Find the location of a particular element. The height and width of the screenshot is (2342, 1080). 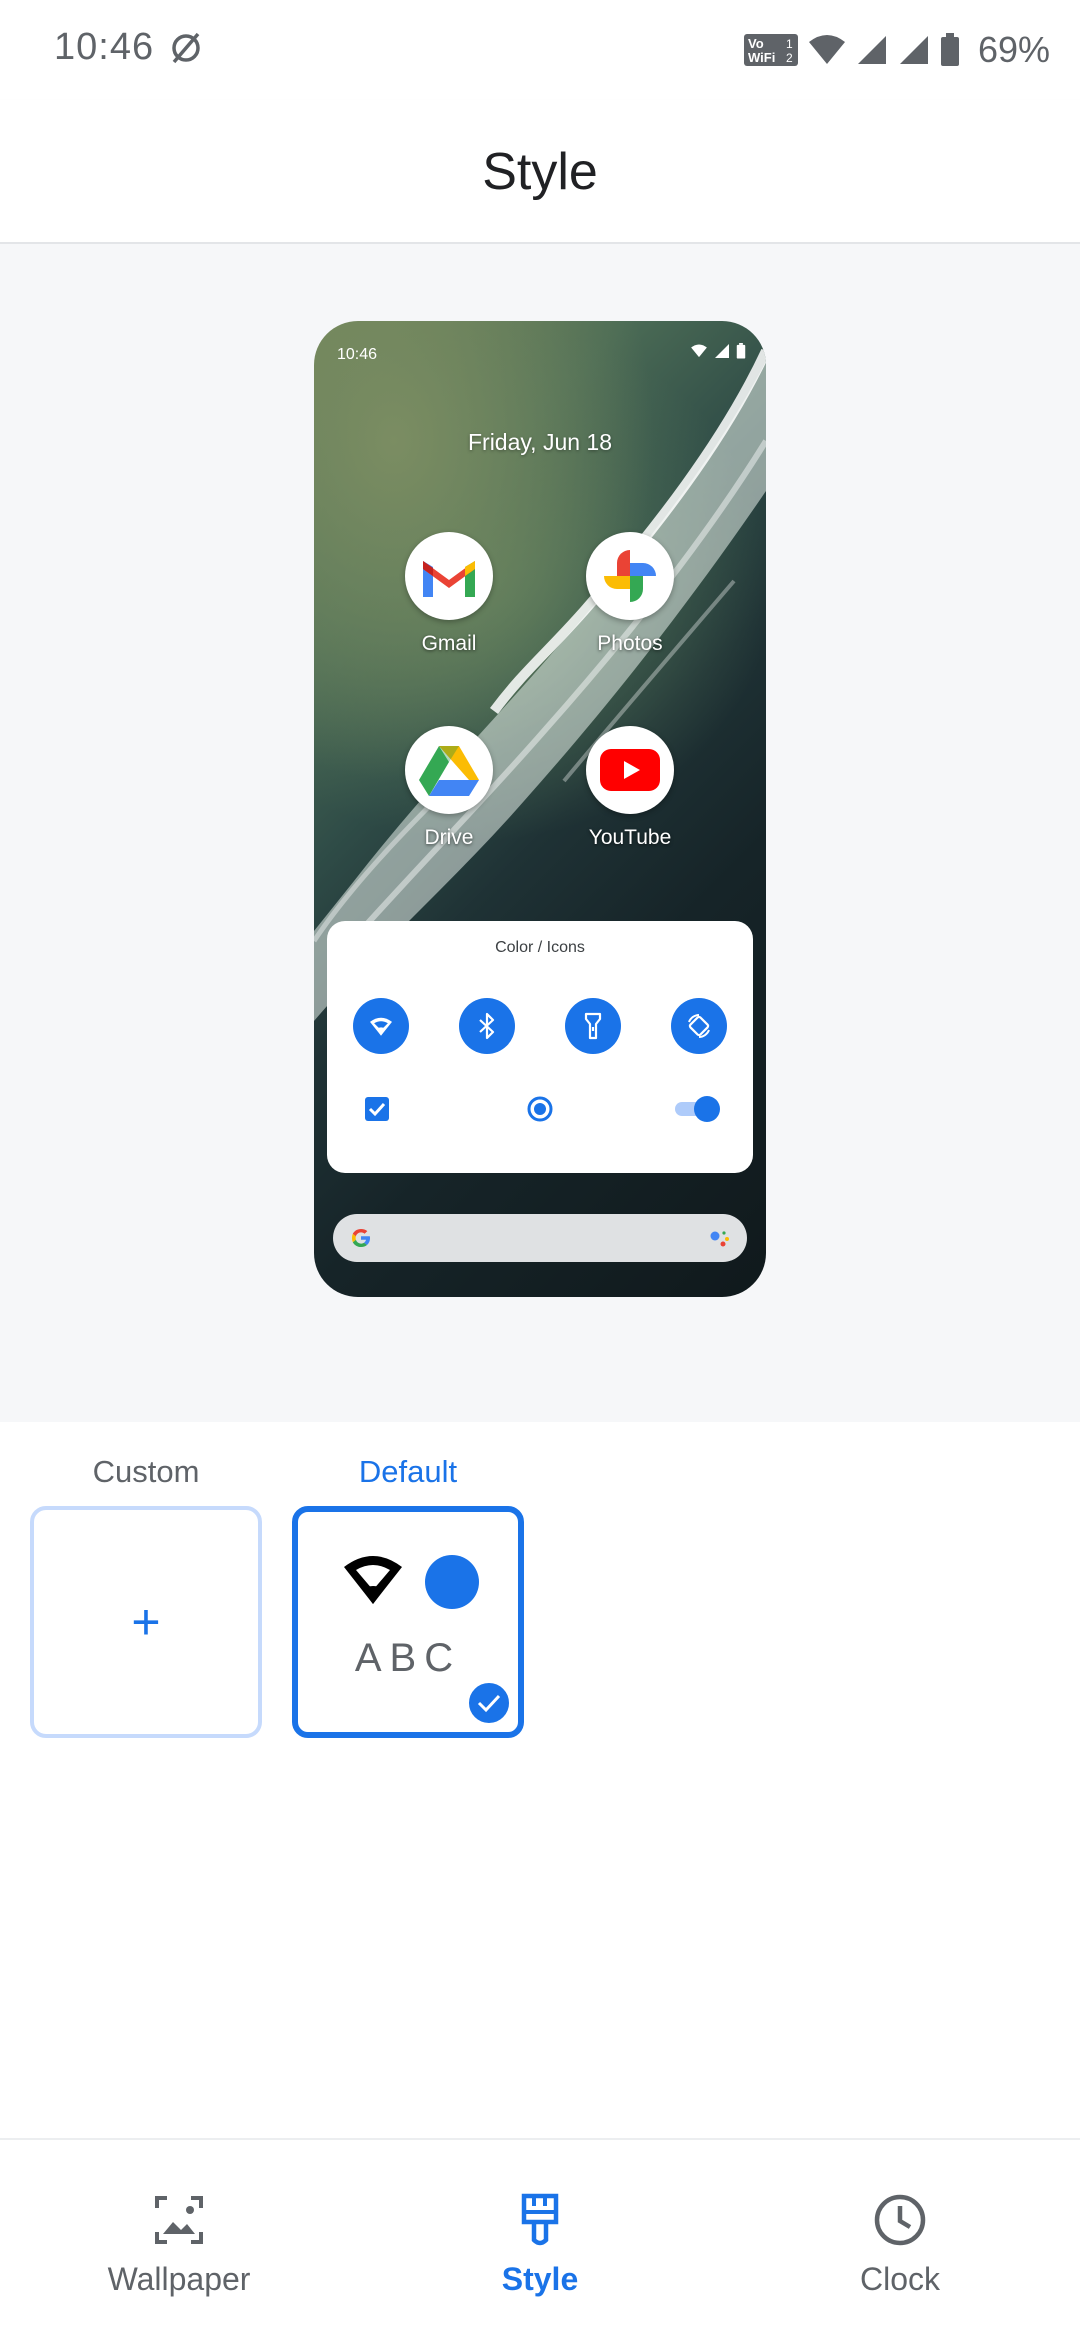

font-sample-text: ABC is located at coordinates (408, 1658).